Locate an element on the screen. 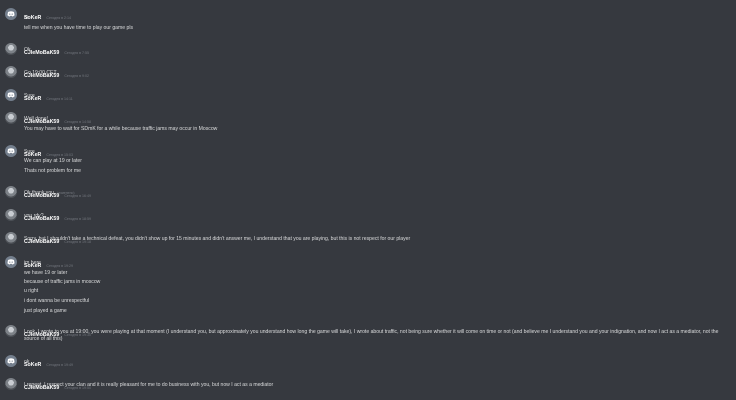 The width and height of the screenshot is (736, 400). timestamp: Сегодня в 18:59 is located at coordinates (78, 219).